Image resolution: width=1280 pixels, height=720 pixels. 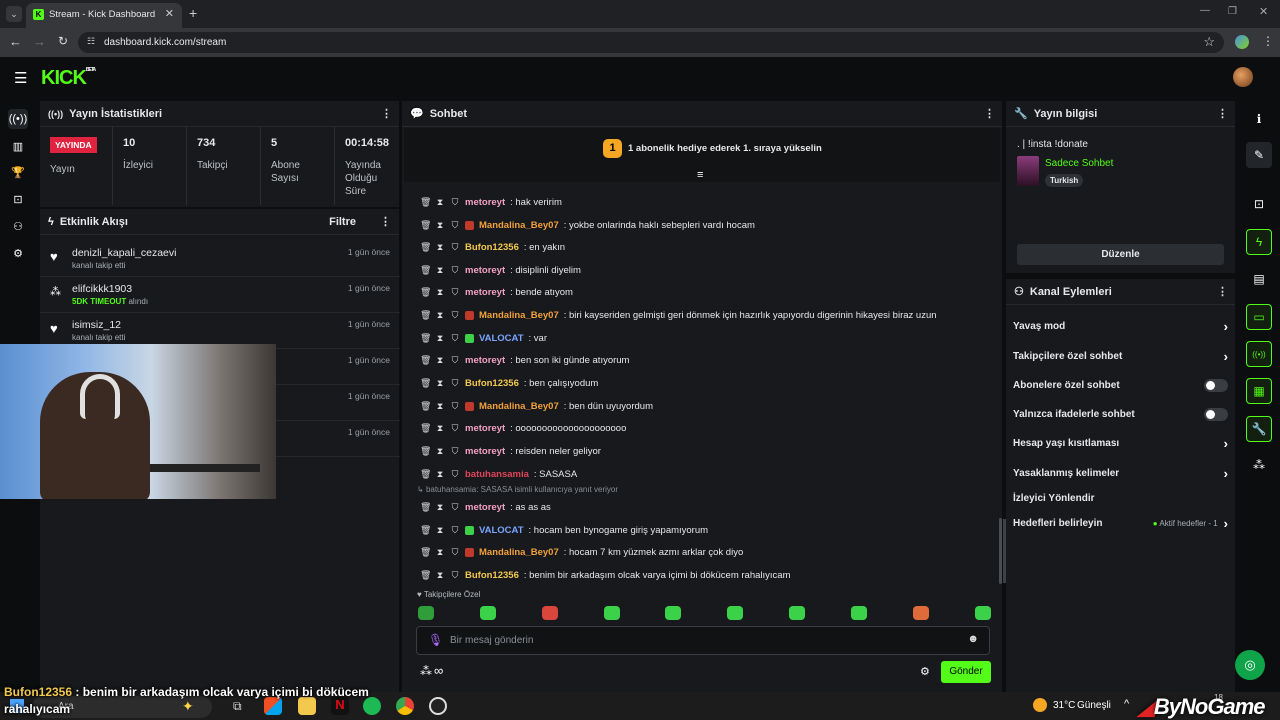 What do you see at coordinates (385, 221) in the screenshot?
I see `activity-more-icon: ⋮` at bounding box center [385, 221].